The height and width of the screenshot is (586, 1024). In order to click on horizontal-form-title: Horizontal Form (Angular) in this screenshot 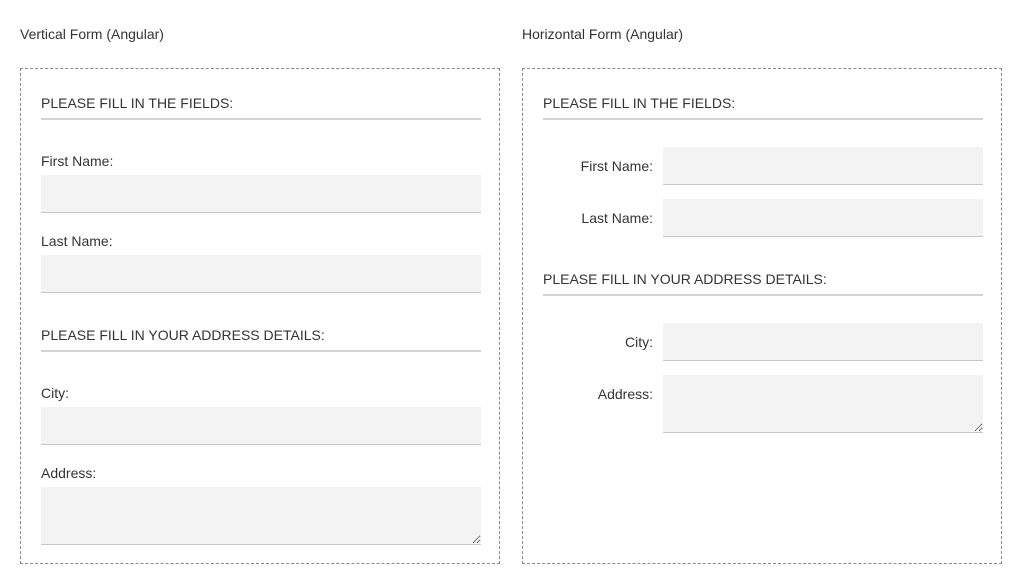, I will do `click(603, 34)`.